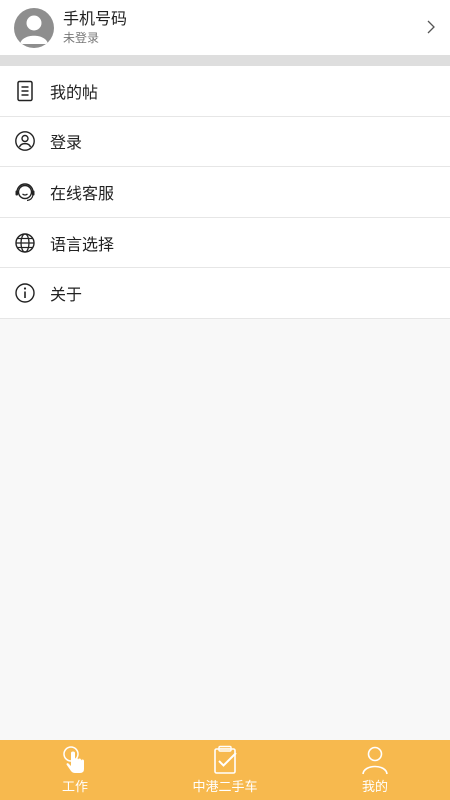 This screenshot has width=450, height=800. Describe the element at coordinates (25, 293) in the screenshot. I see `info-icon` at that location.